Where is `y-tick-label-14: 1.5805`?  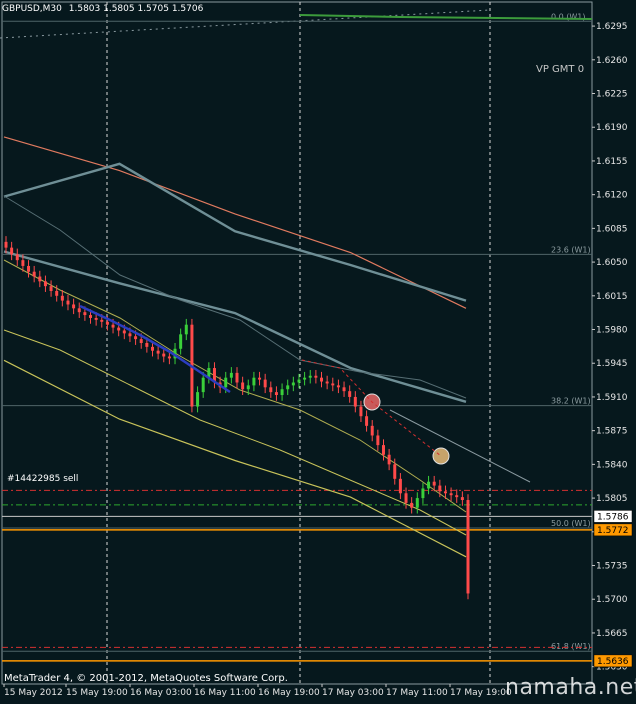
y-tick-label-14: 1.5805 is located at coordinates (612, 499).